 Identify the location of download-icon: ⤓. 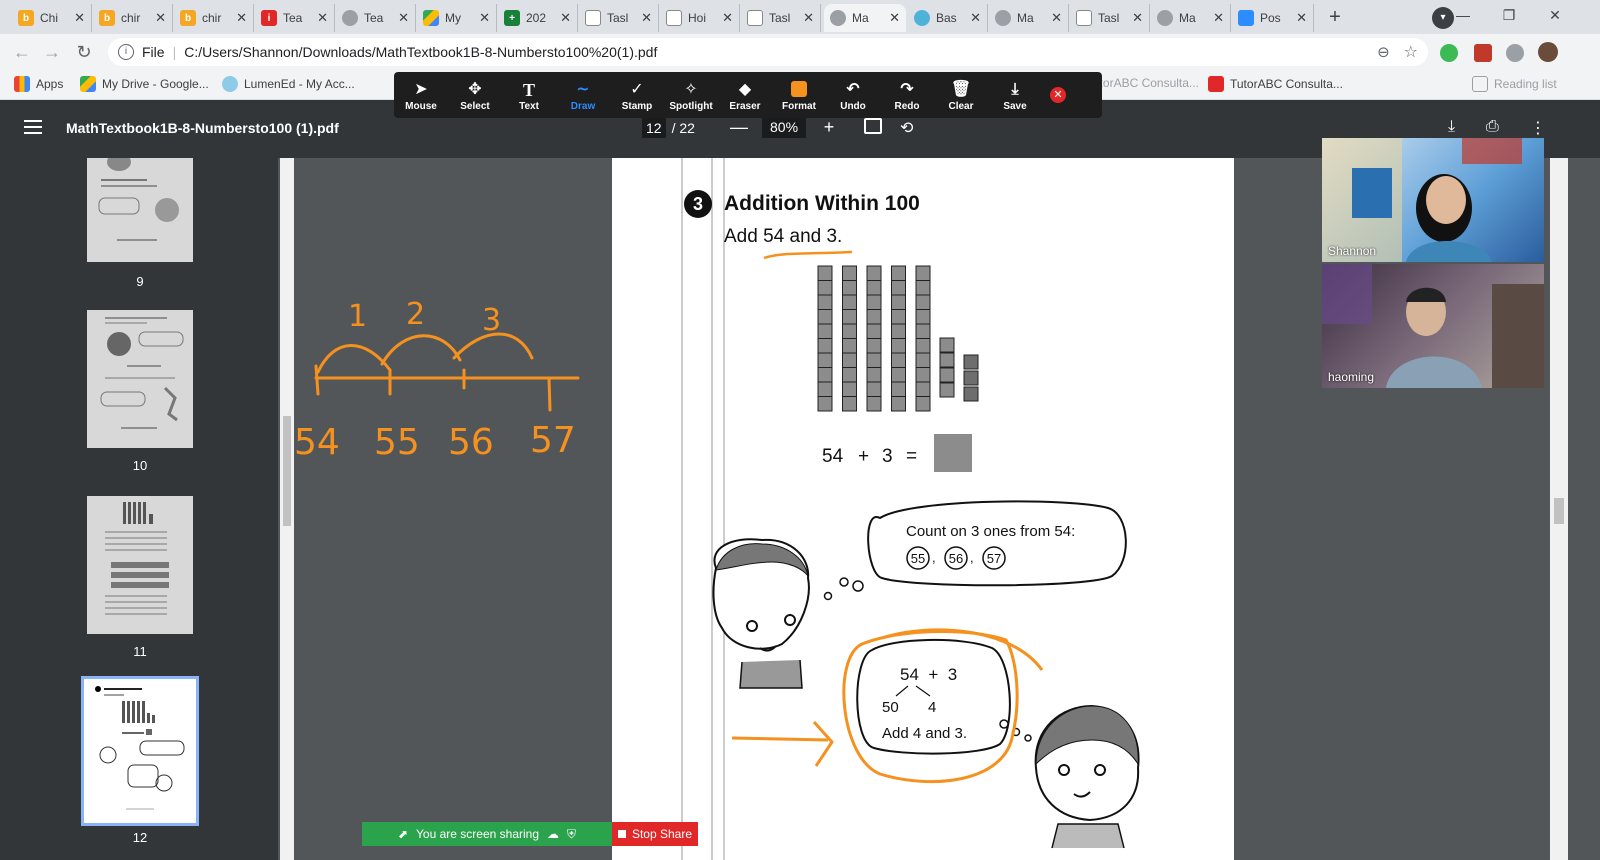
(1451, 127).